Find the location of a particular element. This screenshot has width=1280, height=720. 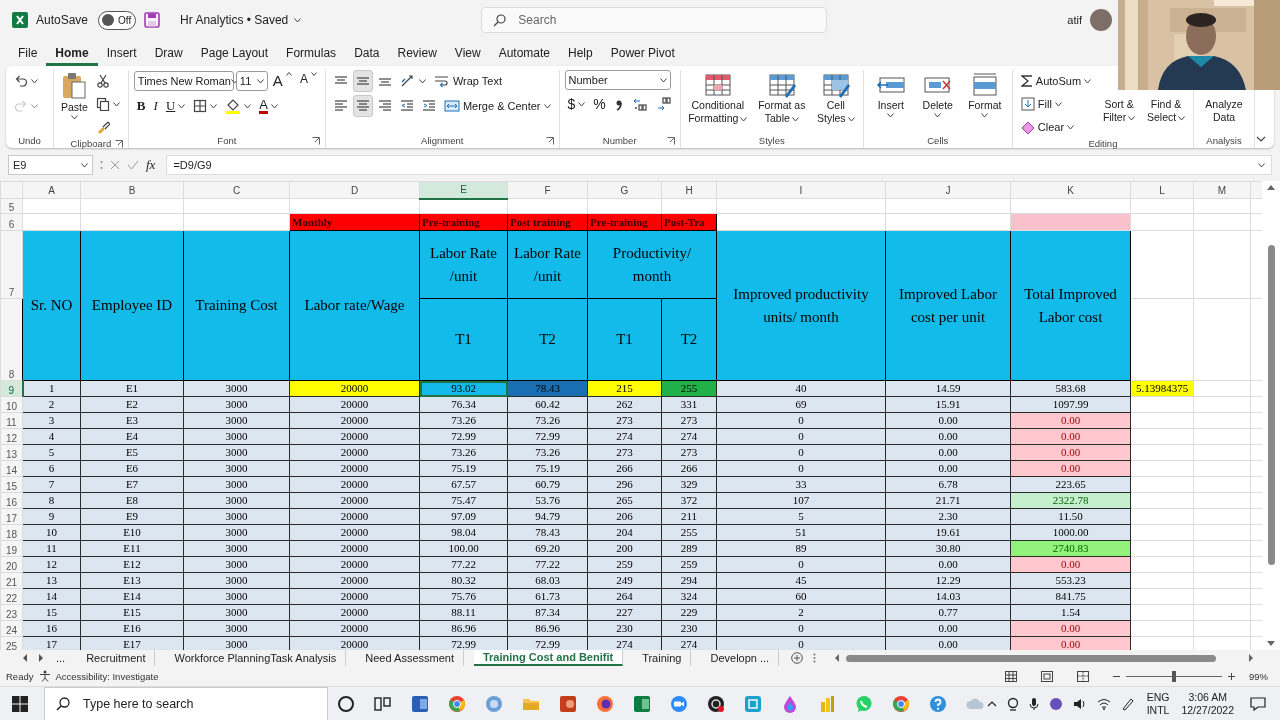

group-label: Clipboard is located at coordinates (91, 143).